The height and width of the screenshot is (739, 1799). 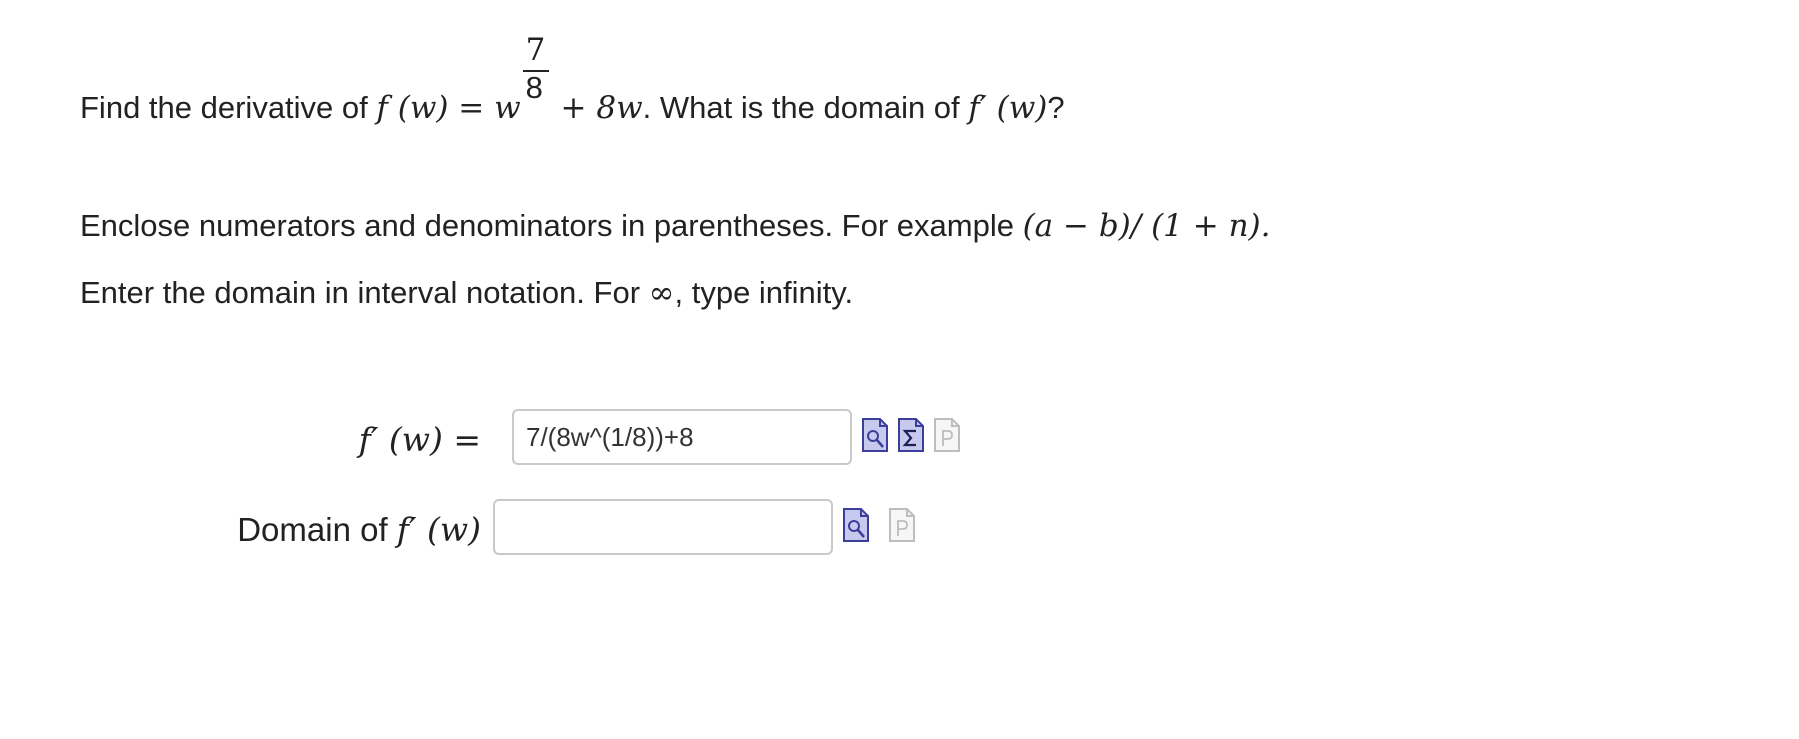 I want to click on domain-label-math: f′ (w), so click(x=438, y=529).